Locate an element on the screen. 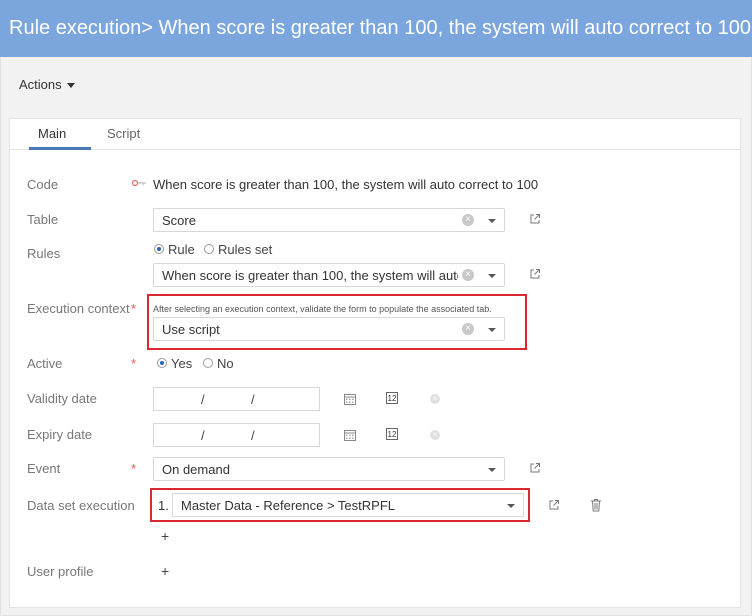  expiry-date-label: Expiry date is located at coordinates (60, 434).